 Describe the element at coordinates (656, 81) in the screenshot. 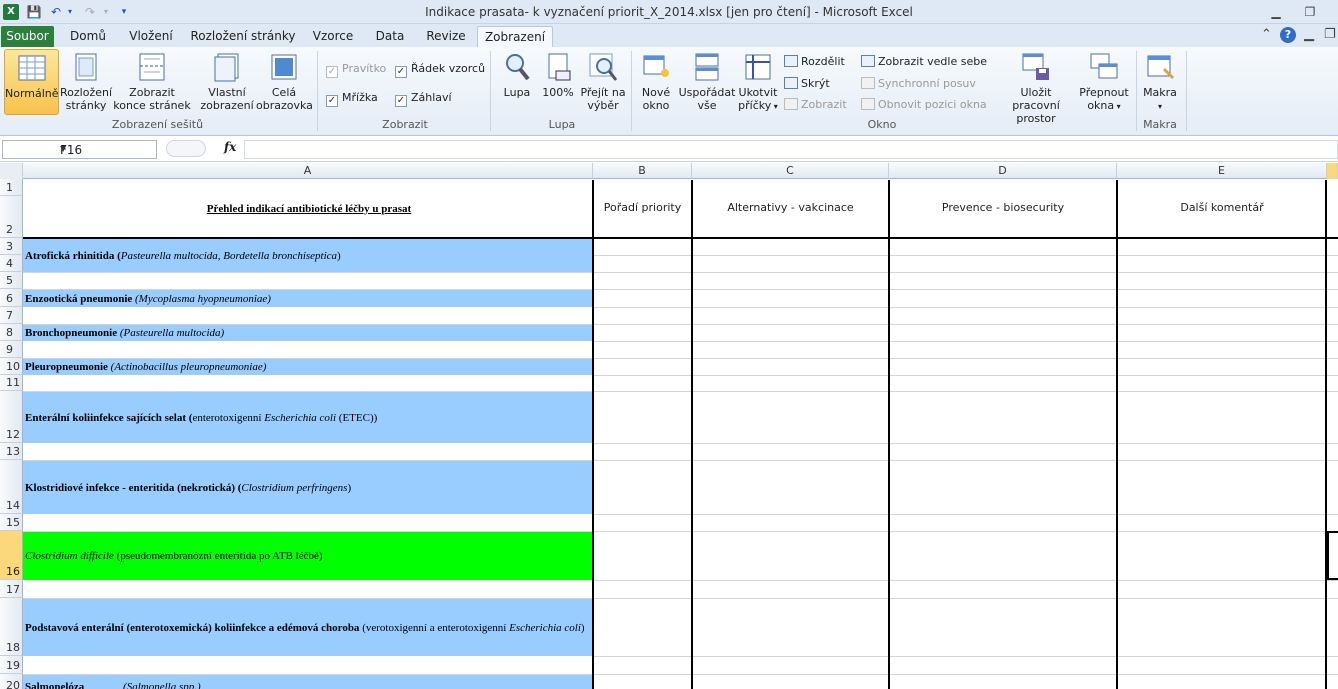

I see `new-window-button: Nové okno` at that location.